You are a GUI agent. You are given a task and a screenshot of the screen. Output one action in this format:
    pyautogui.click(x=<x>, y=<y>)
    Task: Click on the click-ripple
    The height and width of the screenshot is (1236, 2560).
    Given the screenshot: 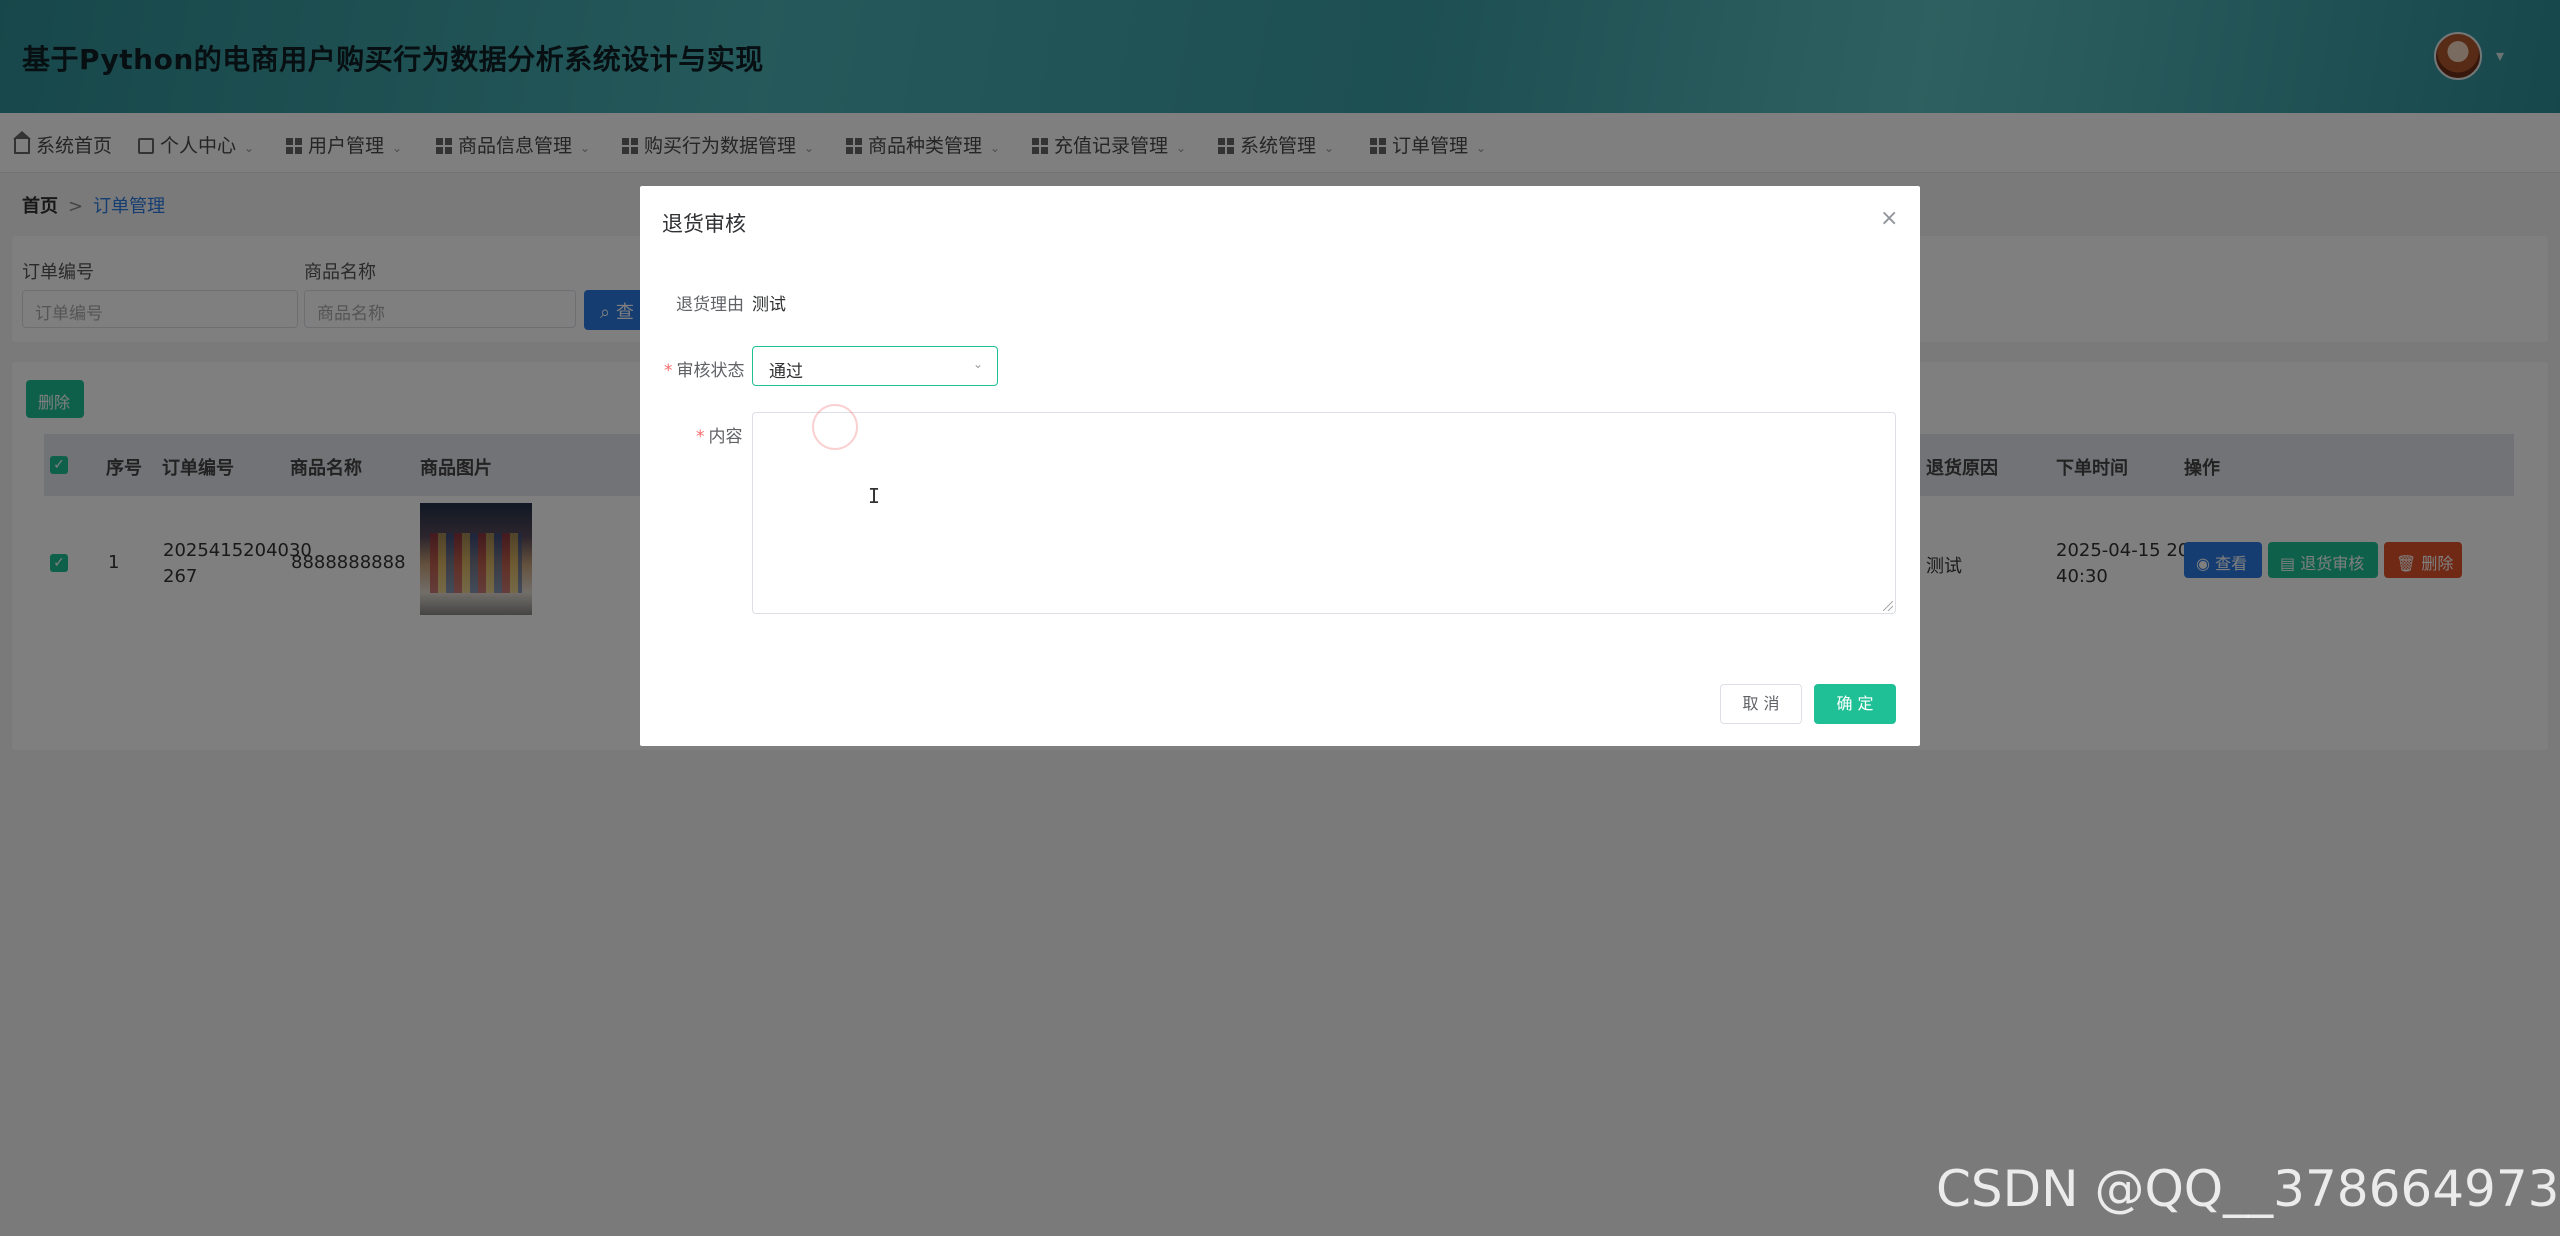 What is the action you would take?
    pyautogui.click(x=835, y=427)
    